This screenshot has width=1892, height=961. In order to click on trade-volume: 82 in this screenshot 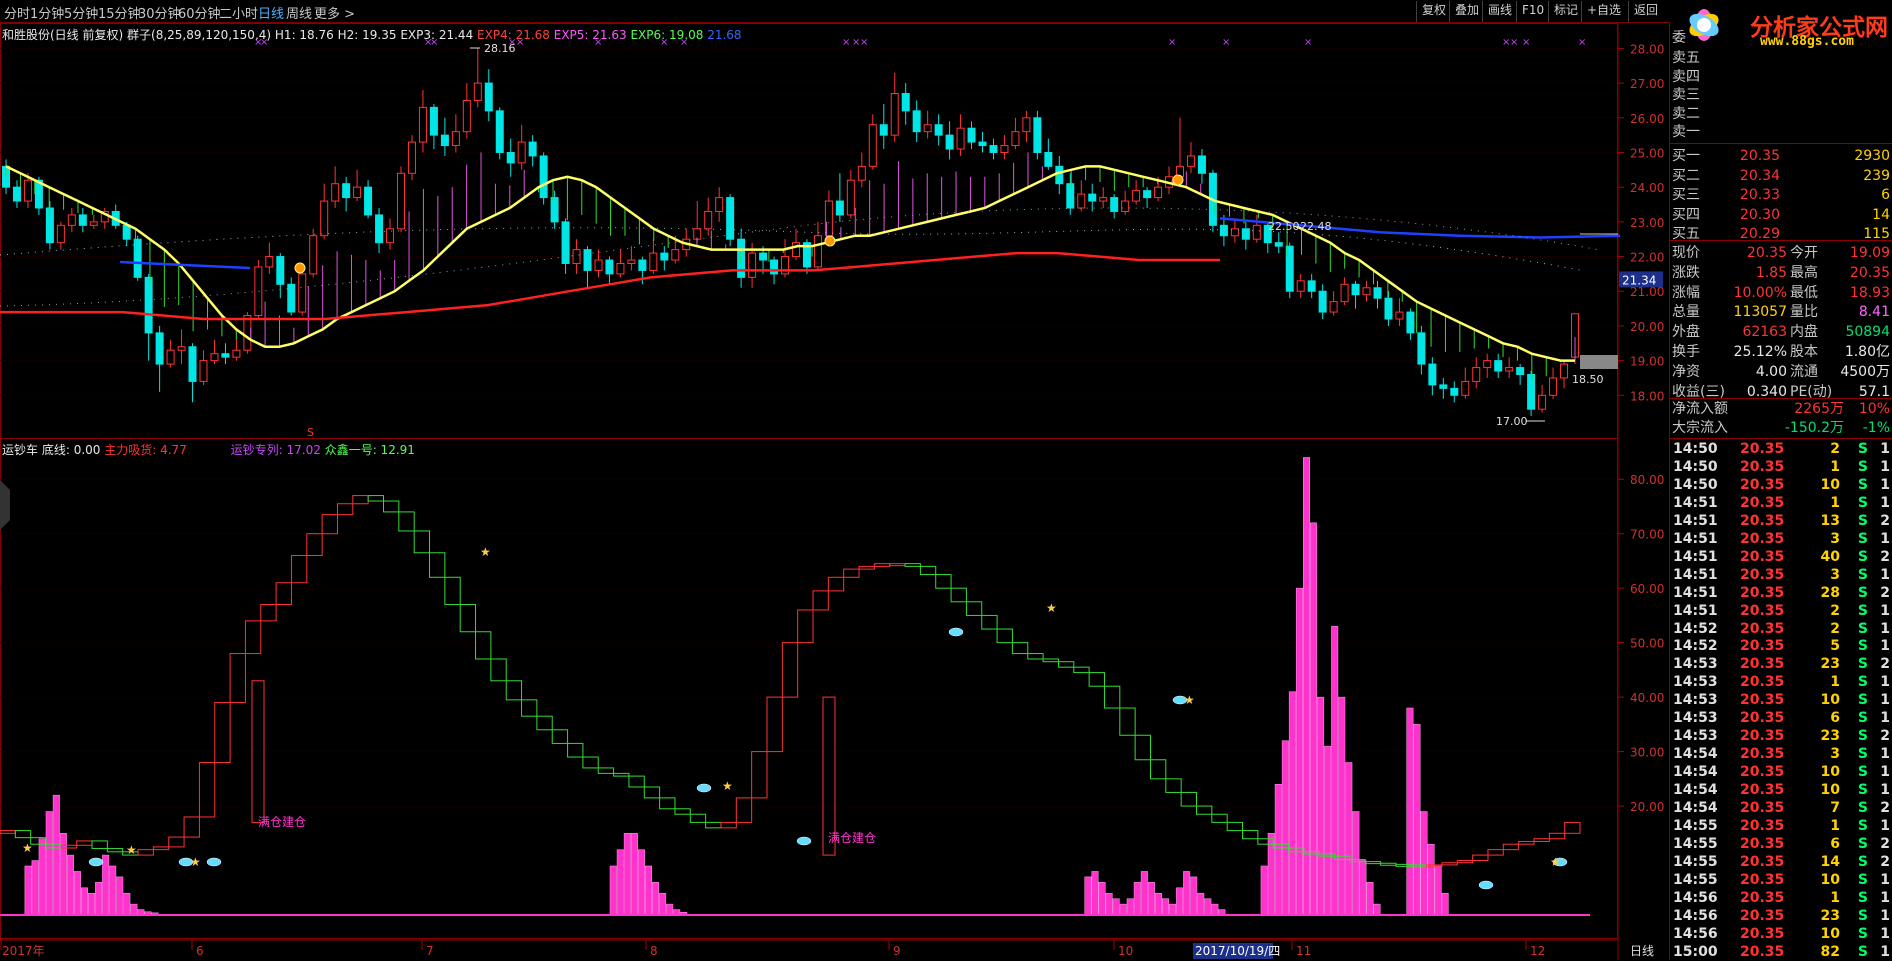, I will do `click(1830, 951)`.